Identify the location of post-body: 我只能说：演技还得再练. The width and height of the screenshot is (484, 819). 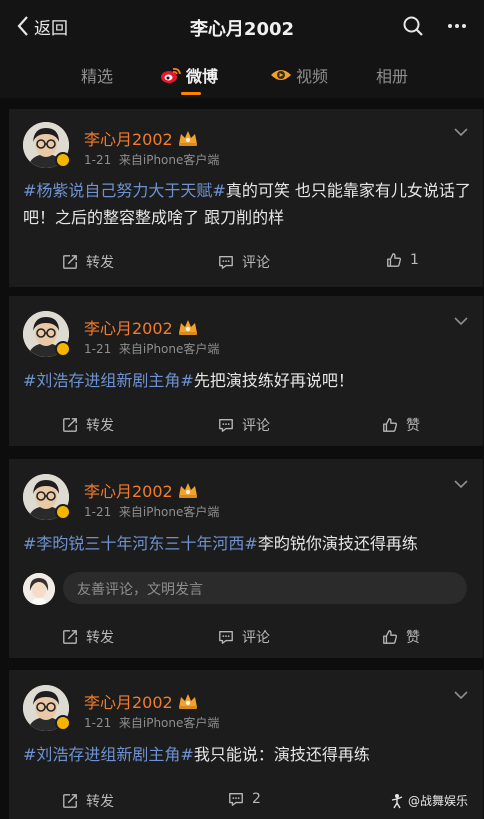
(281, 754).